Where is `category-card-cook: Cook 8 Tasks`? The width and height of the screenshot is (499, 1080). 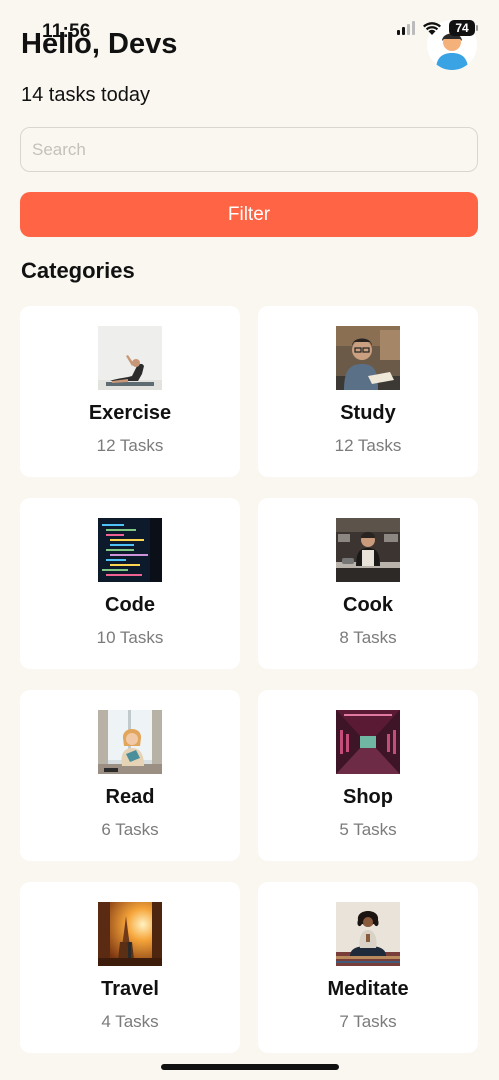
category-card-cook: Cook 8 Tasks is located at coordinates (368, 583).